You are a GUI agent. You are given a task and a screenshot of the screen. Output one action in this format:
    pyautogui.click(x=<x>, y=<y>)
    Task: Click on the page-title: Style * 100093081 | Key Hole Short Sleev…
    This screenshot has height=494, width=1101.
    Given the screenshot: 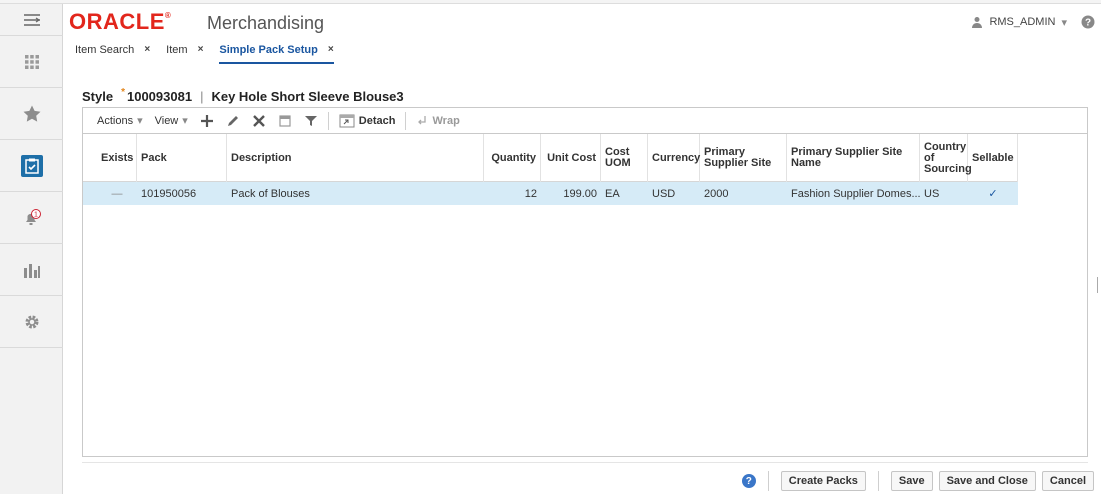 What is the action you would take?
    pyautogui.click(x=243, y=95)
    